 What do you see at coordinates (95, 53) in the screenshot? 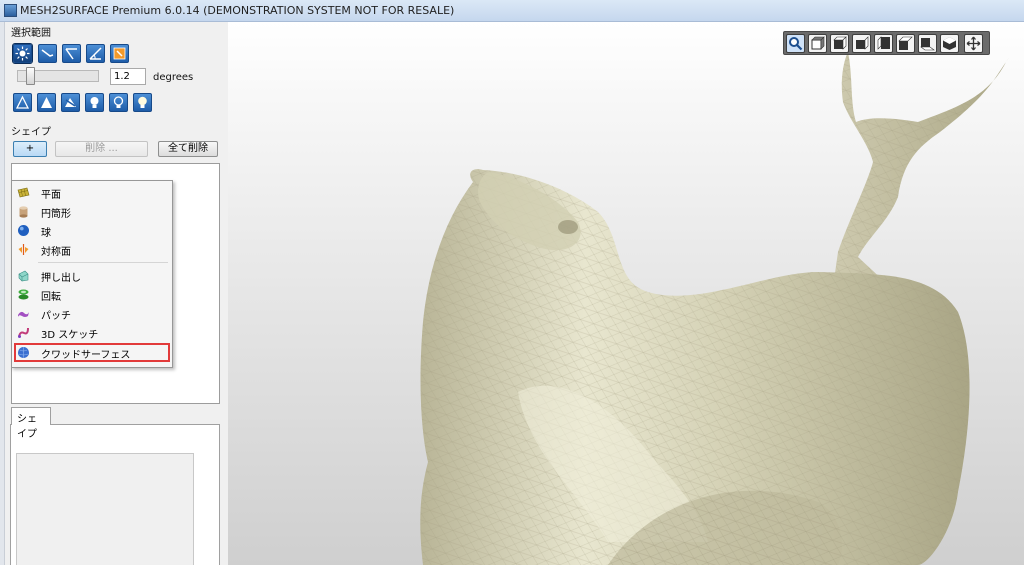
I see `select-angle-icon` at bounding box center [95, 53].